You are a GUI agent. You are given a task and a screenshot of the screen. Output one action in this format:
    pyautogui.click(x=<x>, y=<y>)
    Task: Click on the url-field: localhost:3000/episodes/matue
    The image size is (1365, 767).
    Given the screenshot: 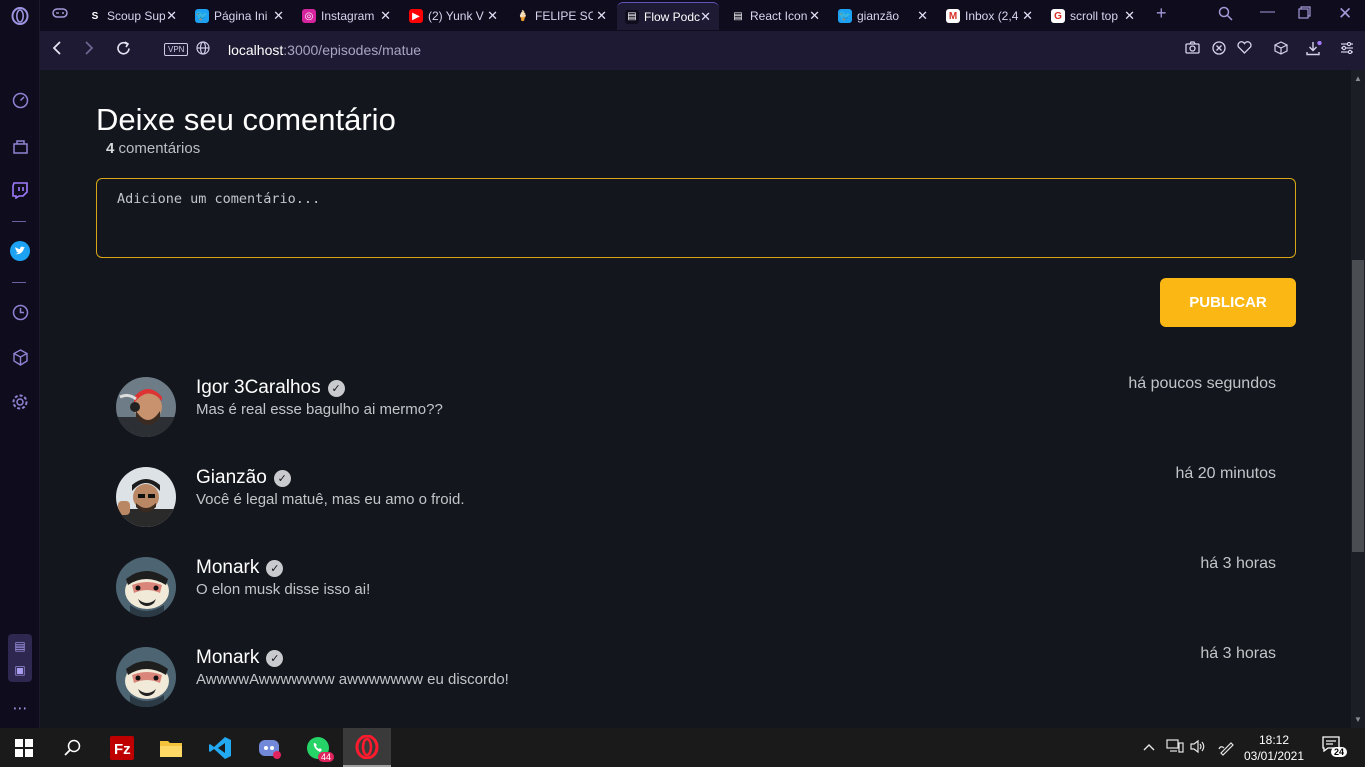 What is the action you would take?
    pyautogui.click(x=324, y=50)
    